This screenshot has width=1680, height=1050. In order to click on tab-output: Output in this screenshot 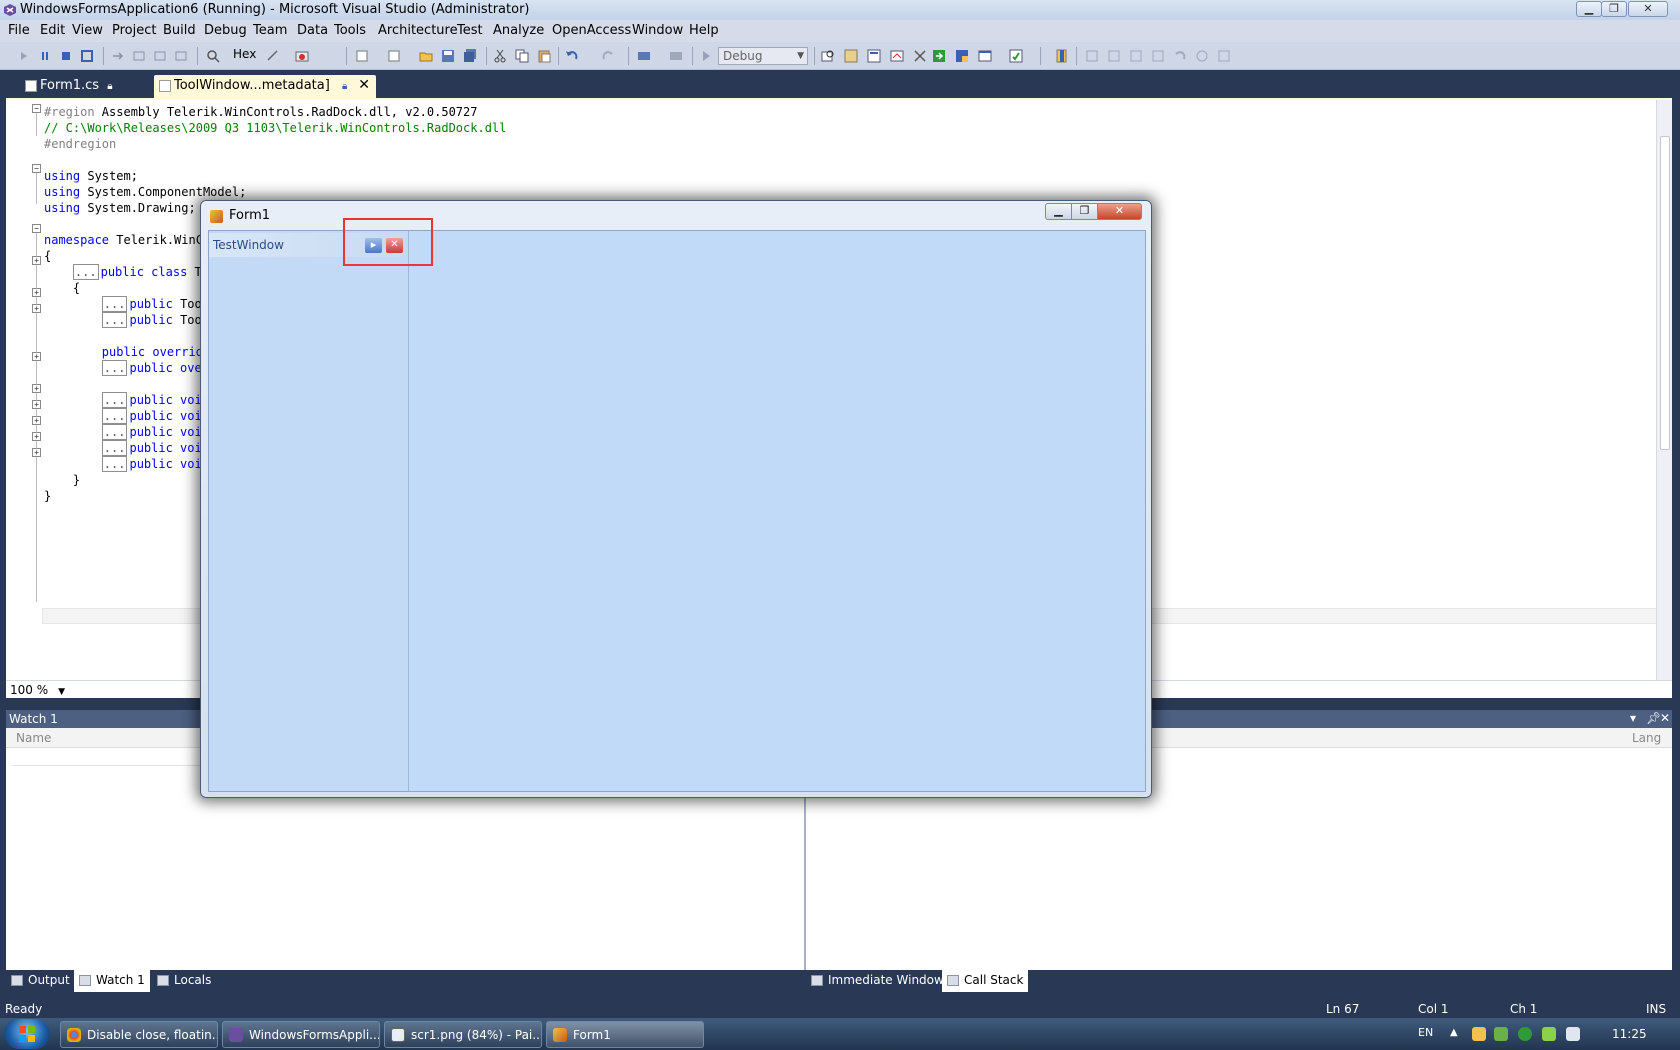, I will do `click(39, 981)`.